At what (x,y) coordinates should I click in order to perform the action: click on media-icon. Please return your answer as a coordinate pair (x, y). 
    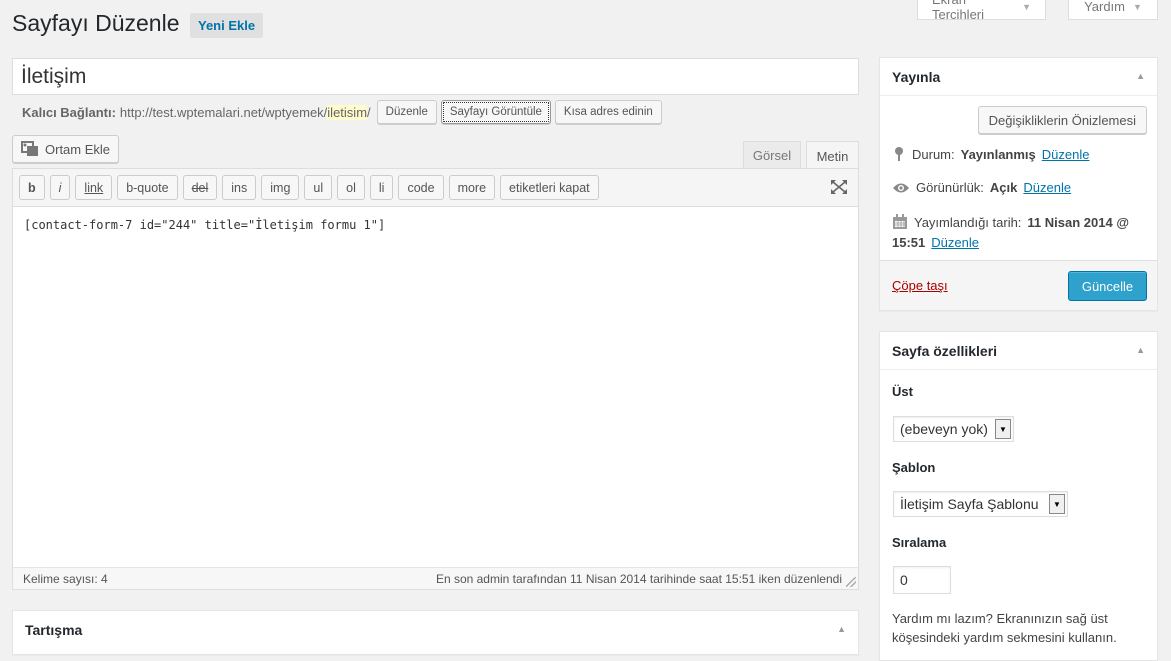
    Looking at the image, I should click on (29, 148).